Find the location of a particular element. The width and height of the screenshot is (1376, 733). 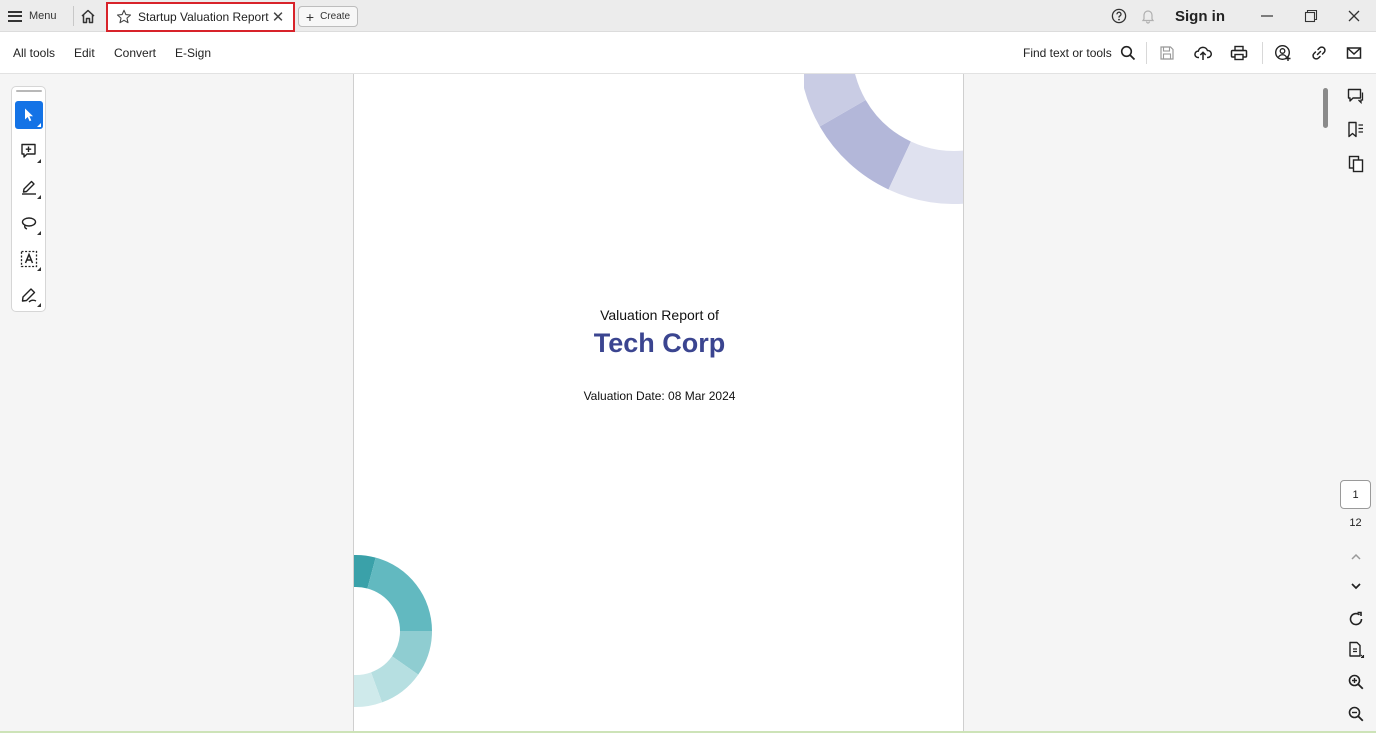

email-icon is located at coordinates (1354, 53).